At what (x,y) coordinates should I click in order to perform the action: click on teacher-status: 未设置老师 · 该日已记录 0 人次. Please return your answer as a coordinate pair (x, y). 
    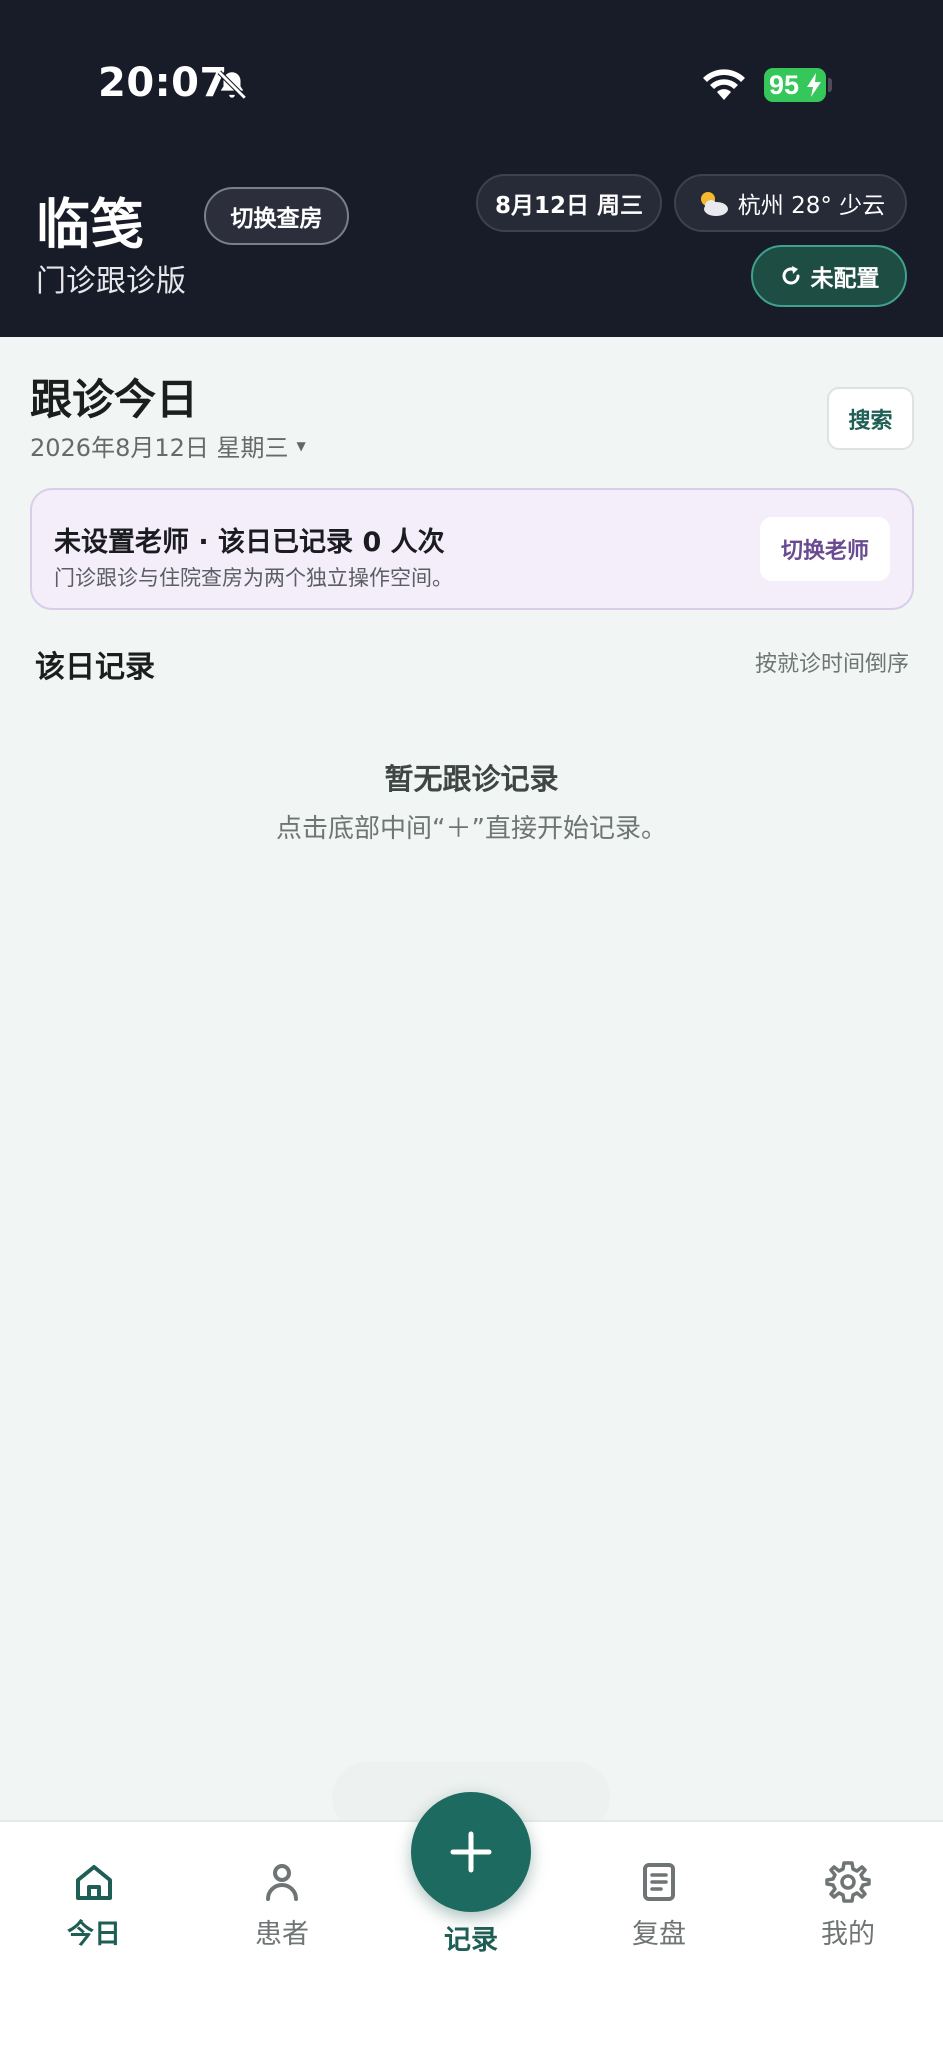
    Looking at the image, I should click on (249, 542).